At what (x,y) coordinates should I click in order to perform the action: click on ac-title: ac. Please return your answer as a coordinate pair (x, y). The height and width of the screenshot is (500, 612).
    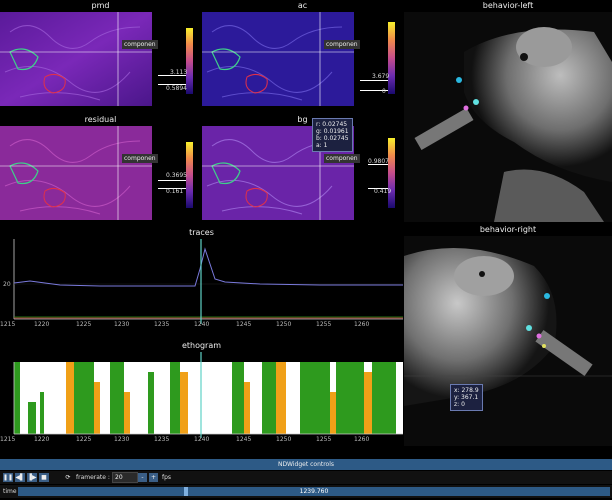
    Looking at the image, I should click on (302, 5).